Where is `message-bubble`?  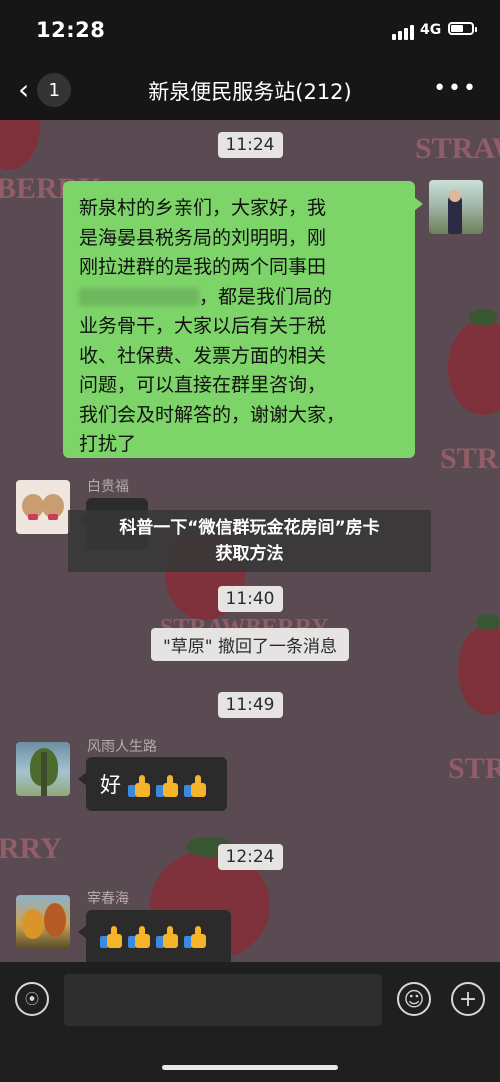 message-bubble is located at coordinates (154, 936).